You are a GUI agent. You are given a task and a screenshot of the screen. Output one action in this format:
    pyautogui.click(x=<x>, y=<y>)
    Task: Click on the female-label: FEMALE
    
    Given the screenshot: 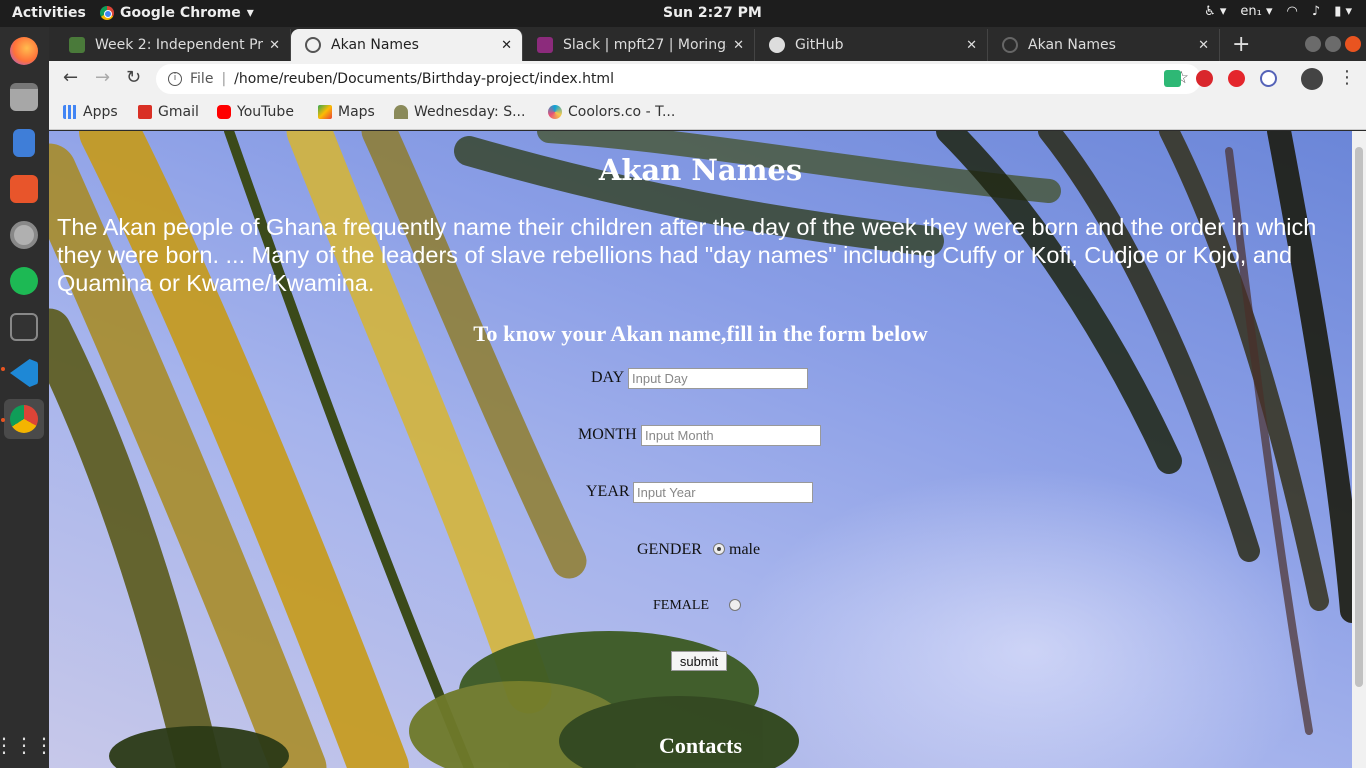 What is the action you would take?
    pyautogui.click(x=681, y=605)
    